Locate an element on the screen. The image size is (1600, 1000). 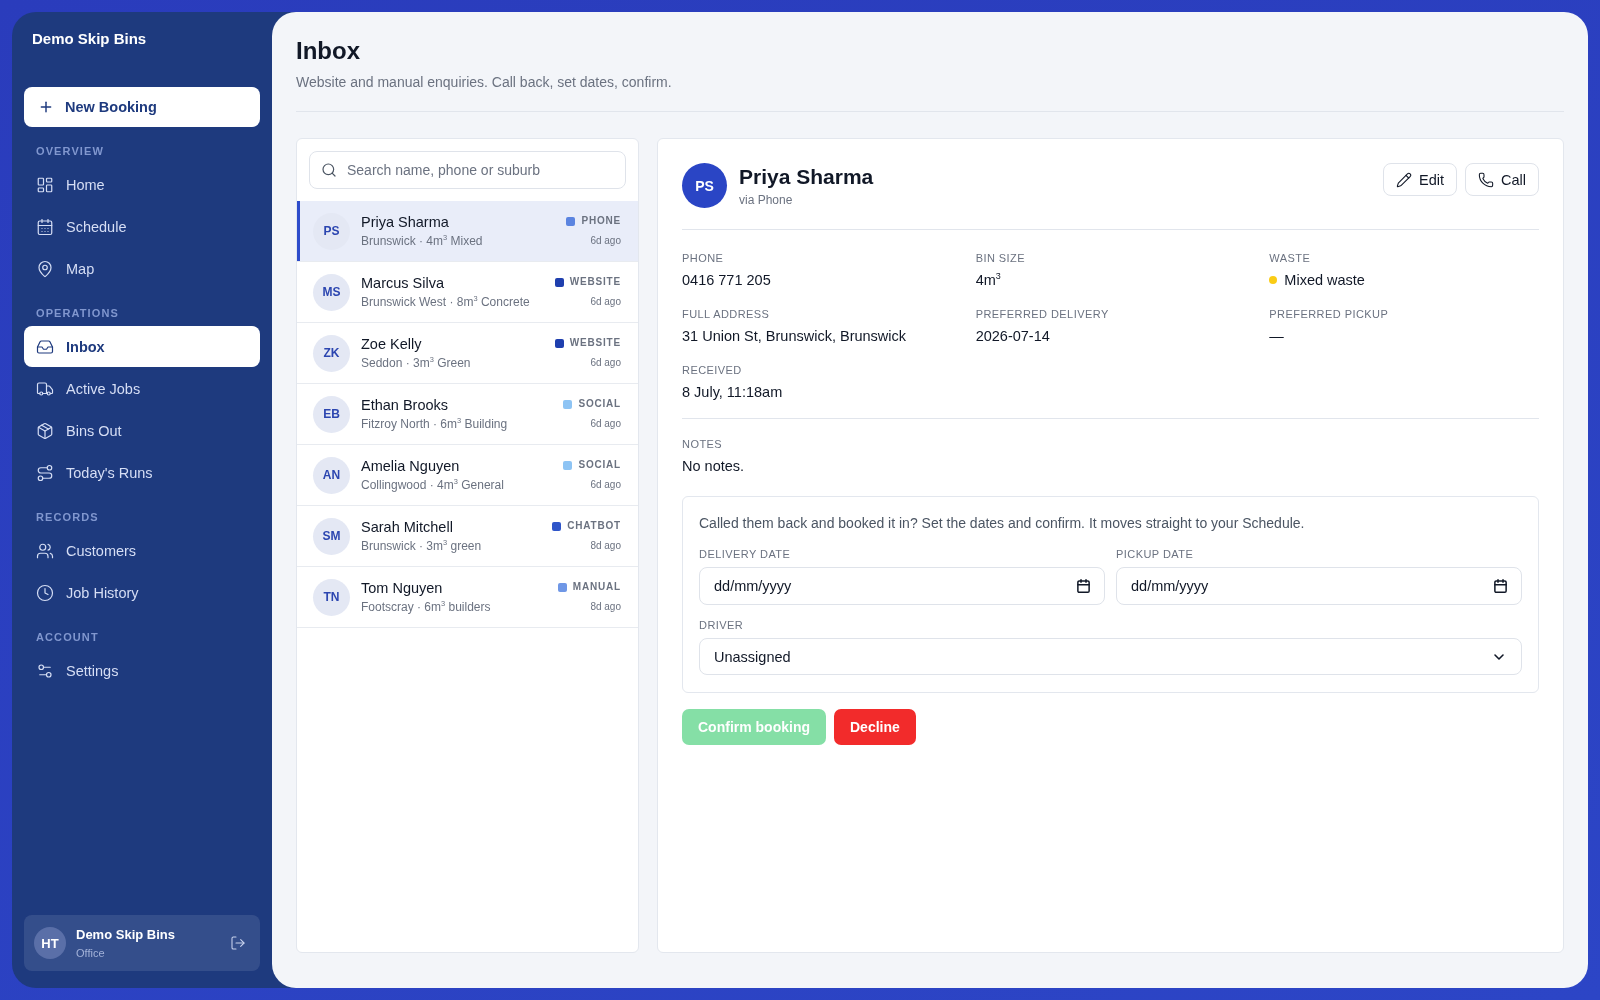
source-label: CHATBOT is located at coordinates (594, 526).